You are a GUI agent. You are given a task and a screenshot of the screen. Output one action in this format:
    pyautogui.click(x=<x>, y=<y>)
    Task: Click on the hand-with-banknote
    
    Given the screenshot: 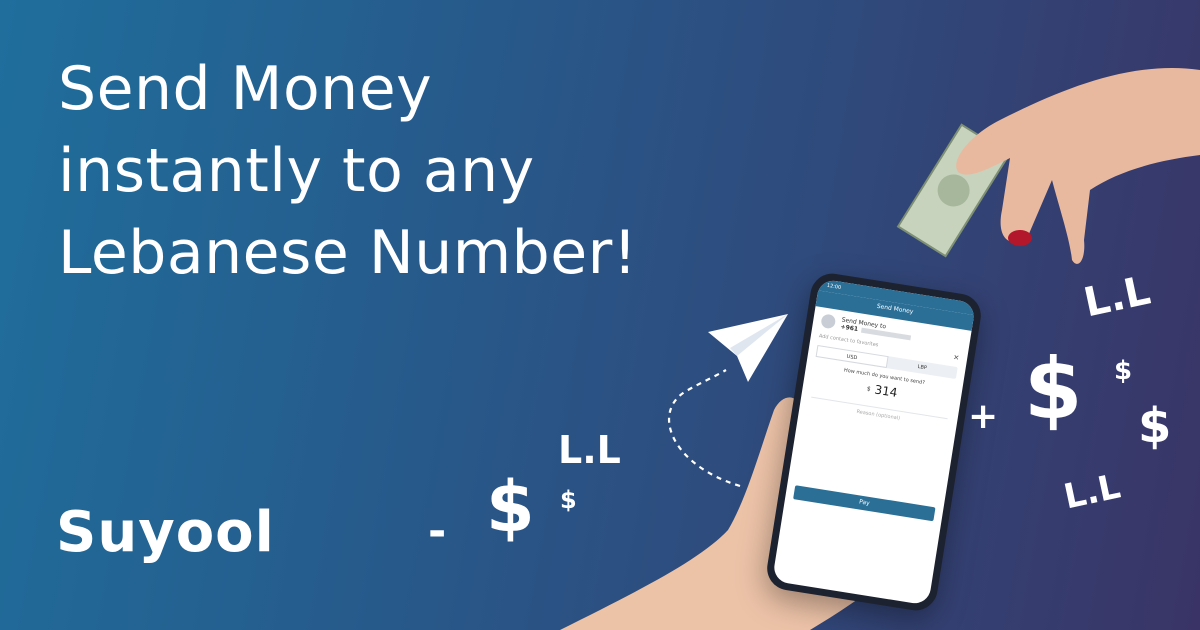 What is the action you would take?
    pyautogui.click(x=1048, y=166)
    